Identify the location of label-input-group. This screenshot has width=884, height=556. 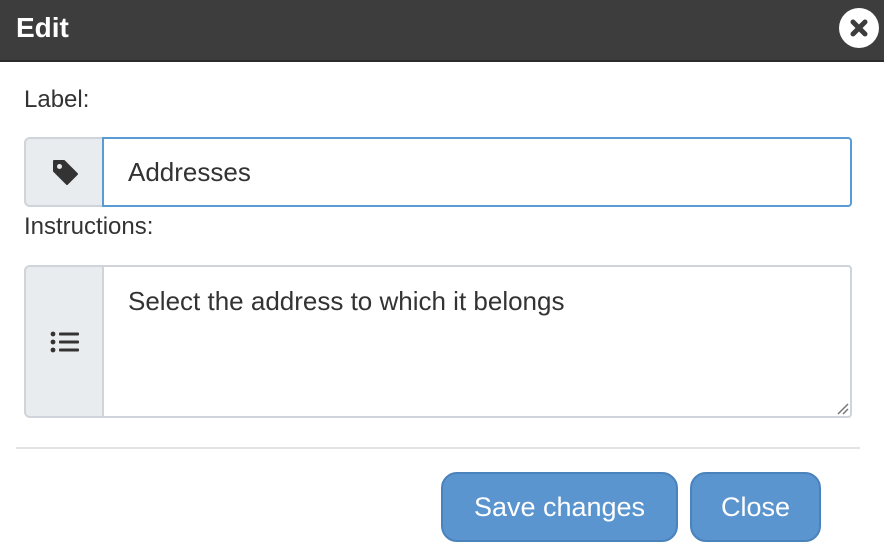
(438, 172).